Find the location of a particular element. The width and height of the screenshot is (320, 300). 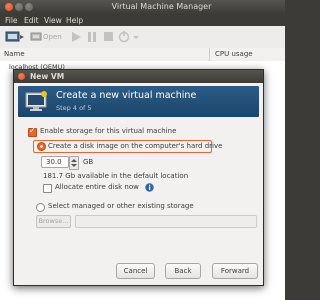

open-label: Open is located at coordinates (52, 37).